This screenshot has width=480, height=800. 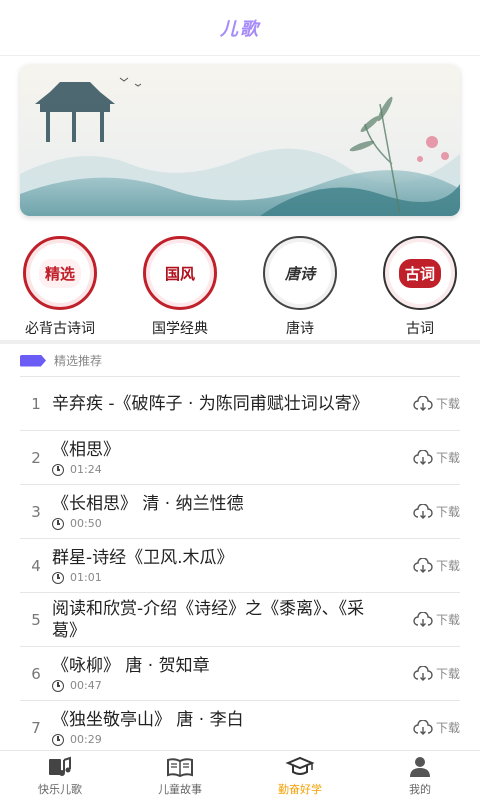 I want to click on category-guoxue: 国风 国学经典, so click(x=180, y=286).